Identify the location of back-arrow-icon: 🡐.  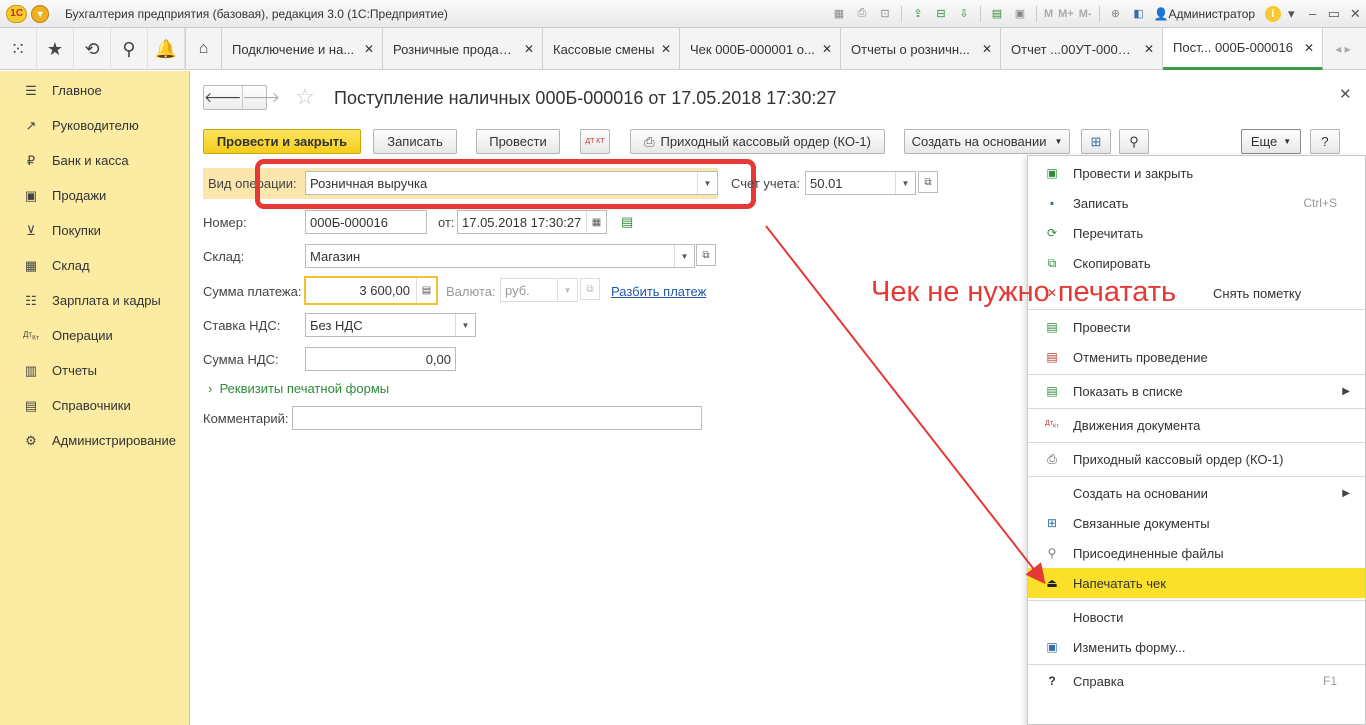
(223, 97).